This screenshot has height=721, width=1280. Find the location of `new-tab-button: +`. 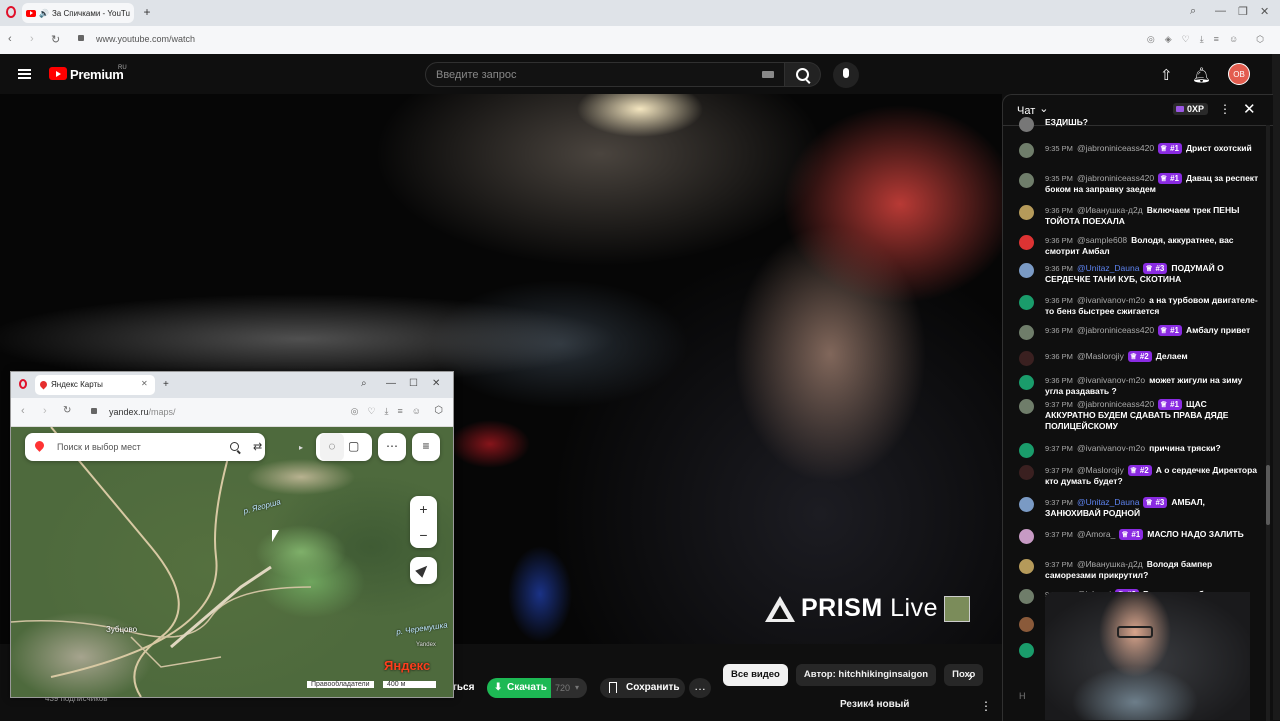

new-tab-button: + is located at coordinates (147, 12).